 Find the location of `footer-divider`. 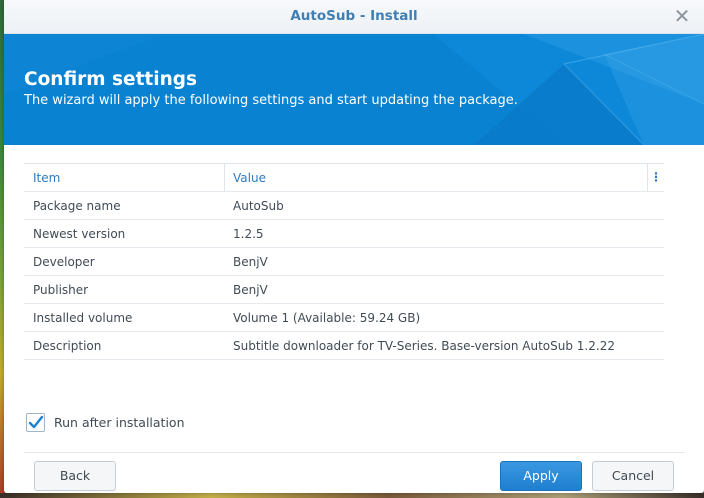

footer-divider is located at coordinates (354, 452).